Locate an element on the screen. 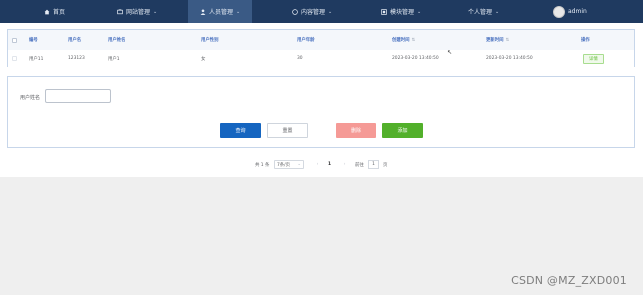  cell-age: 30 is located at coordinates (300, 58).